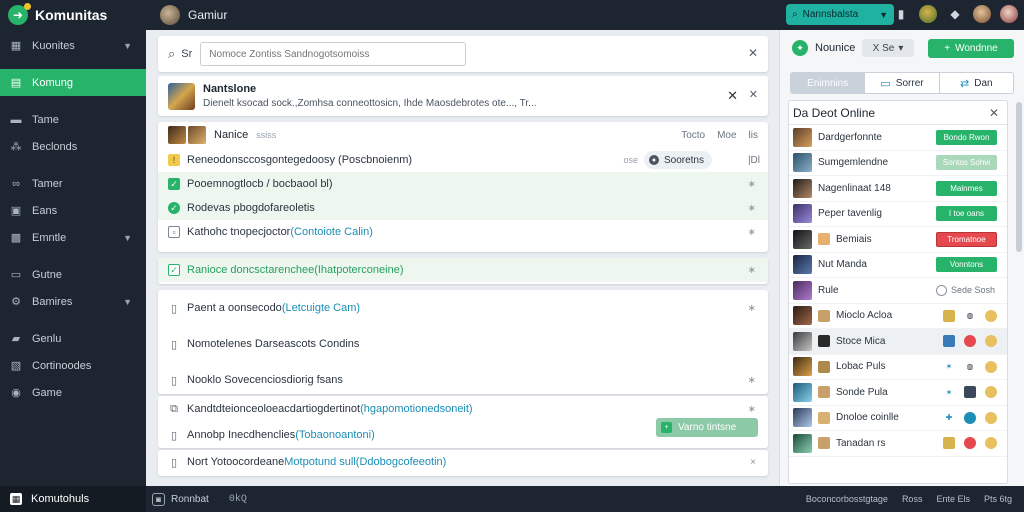  Describe the element at coordinates (73, 338) in the screenshot. I see `sidebar-item-9: ▰ Genlu` at that location.